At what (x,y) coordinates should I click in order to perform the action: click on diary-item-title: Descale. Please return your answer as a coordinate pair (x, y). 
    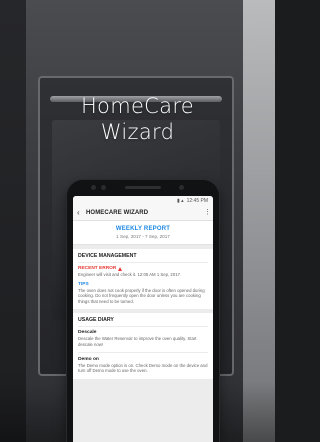
    Looking at the image, I should click on (143, 332).